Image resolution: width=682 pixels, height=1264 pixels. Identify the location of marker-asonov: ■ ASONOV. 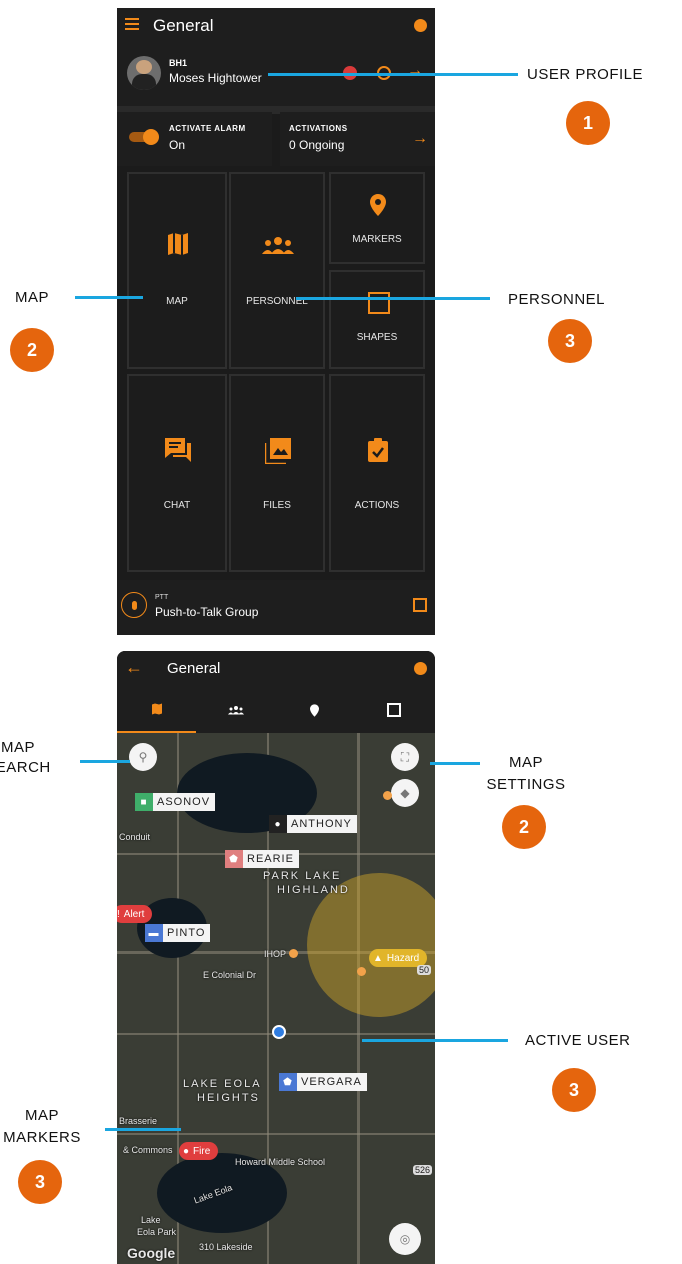
(175, 802).